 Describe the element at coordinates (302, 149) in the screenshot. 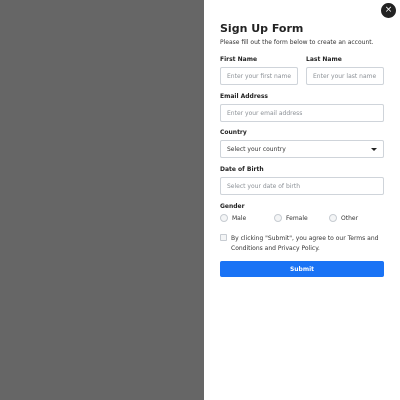

I see `country-select: Select your country` at that location.